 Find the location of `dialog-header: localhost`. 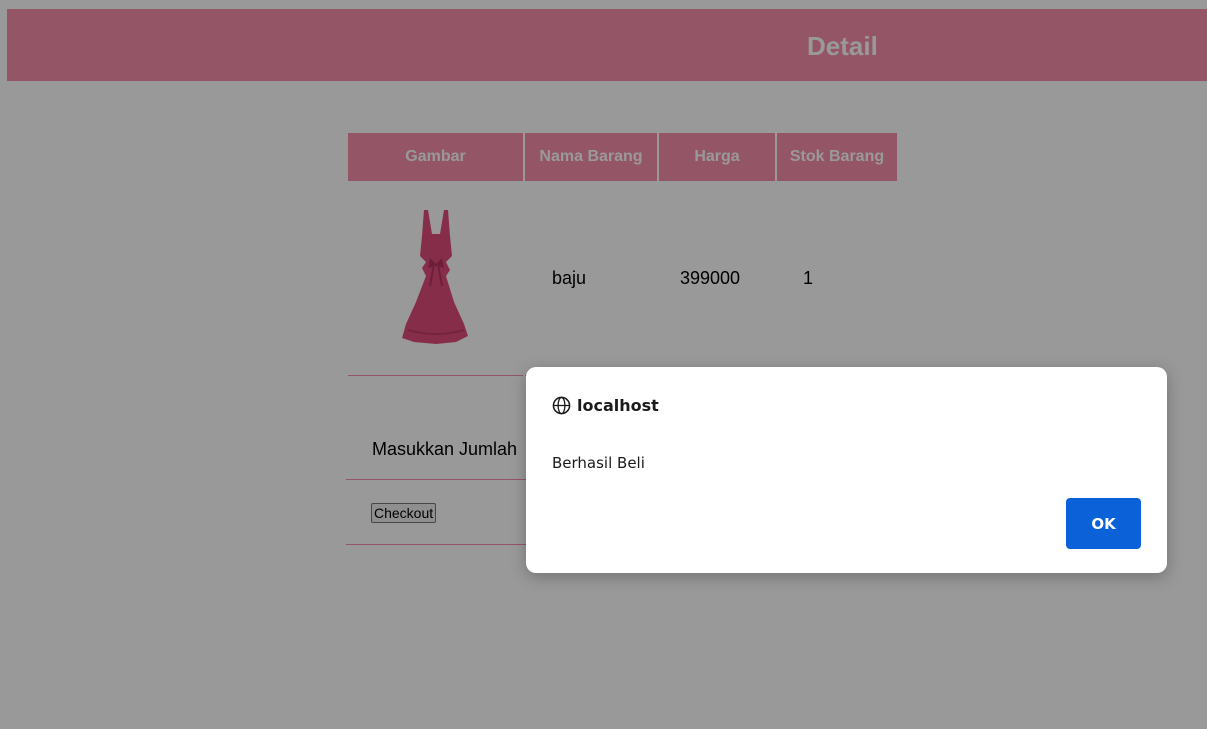

dialog-header: localhost is located at coordinates (605, 405).